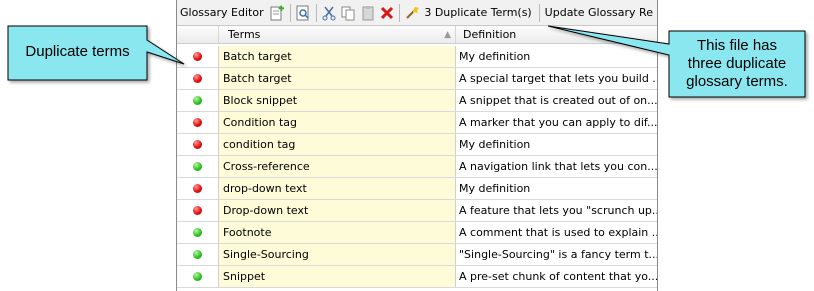  What do you see at coordinates (737, 81) in the screenshot?
I see `right-callout-line-3: glossary terms.` at bounding box center [737, 81].